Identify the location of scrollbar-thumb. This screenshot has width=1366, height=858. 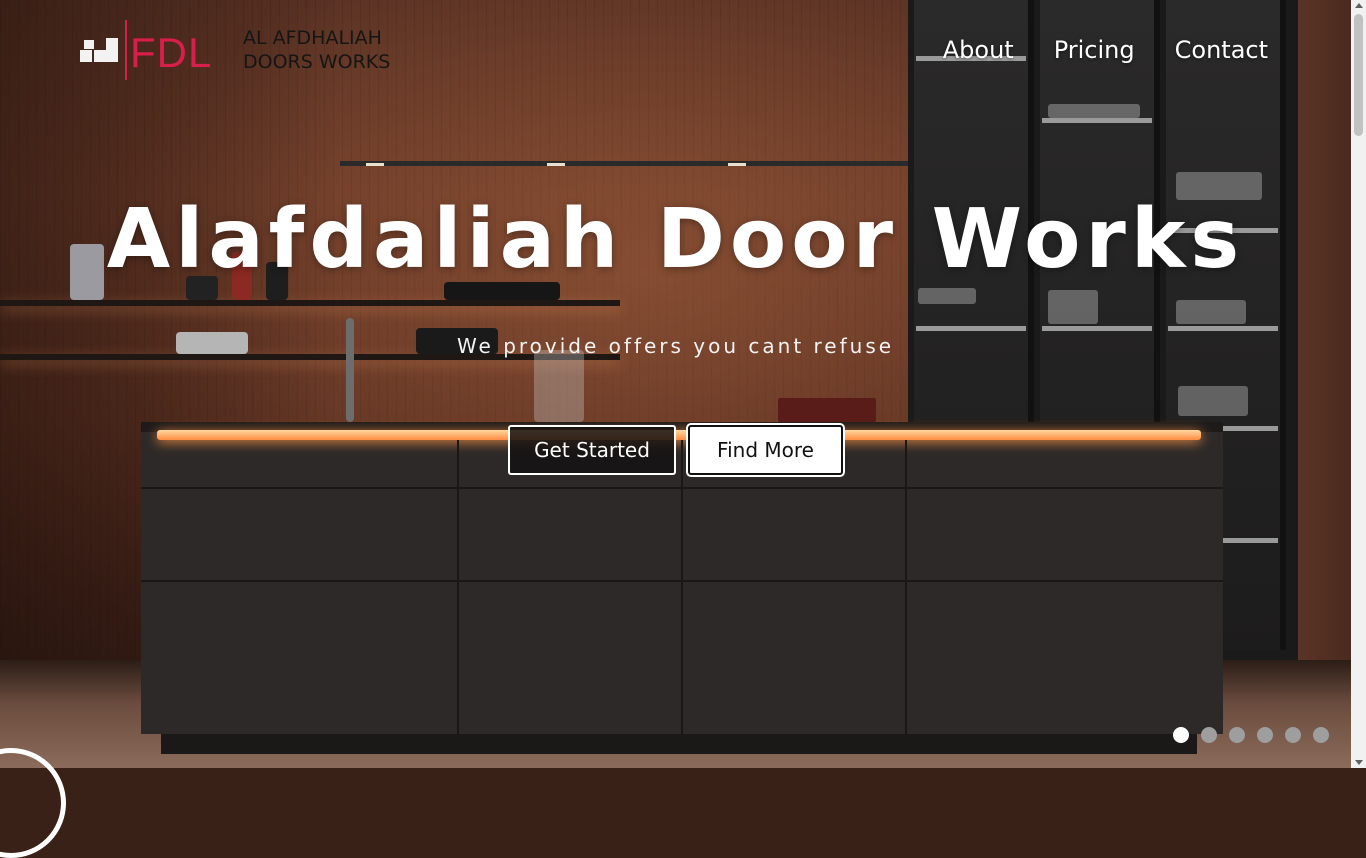
(1358, 75).